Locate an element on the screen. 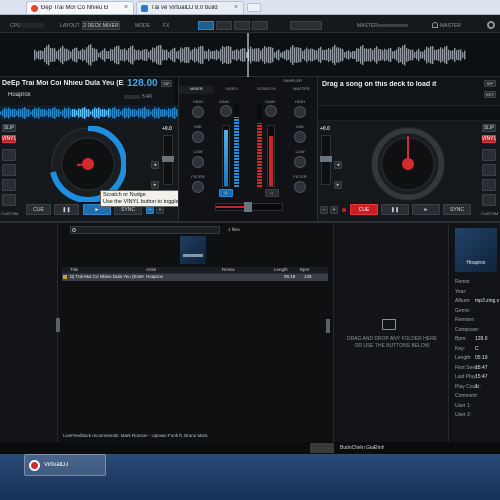 This screenshot has height=500, width=500. gear-icon is located at coordinates (491, 25).